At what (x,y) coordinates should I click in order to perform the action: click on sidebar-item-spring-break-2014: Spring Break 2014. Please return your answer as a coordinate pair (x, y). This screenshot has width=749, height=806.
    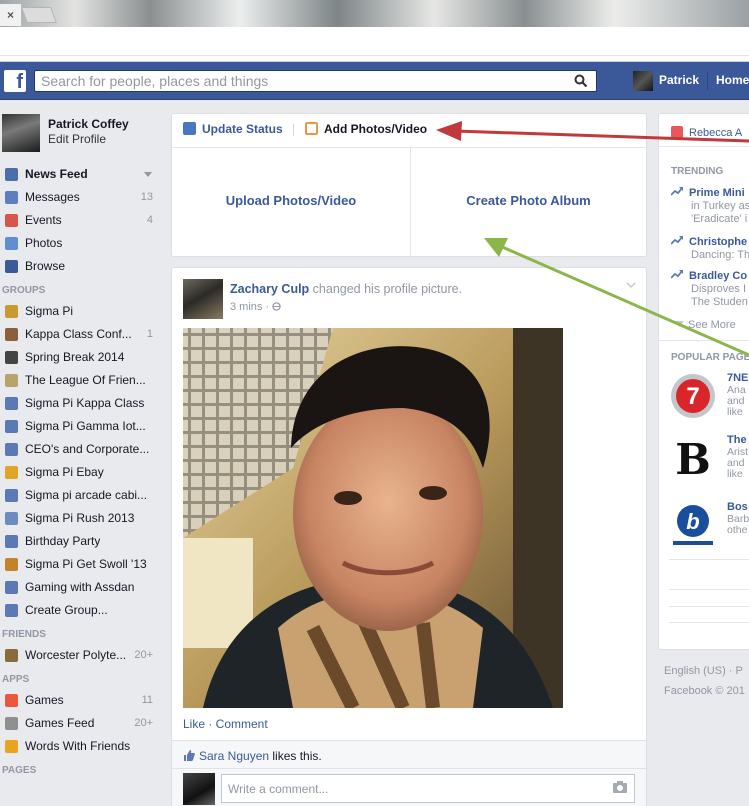
    Looking at the image, I should click on (80, 357).